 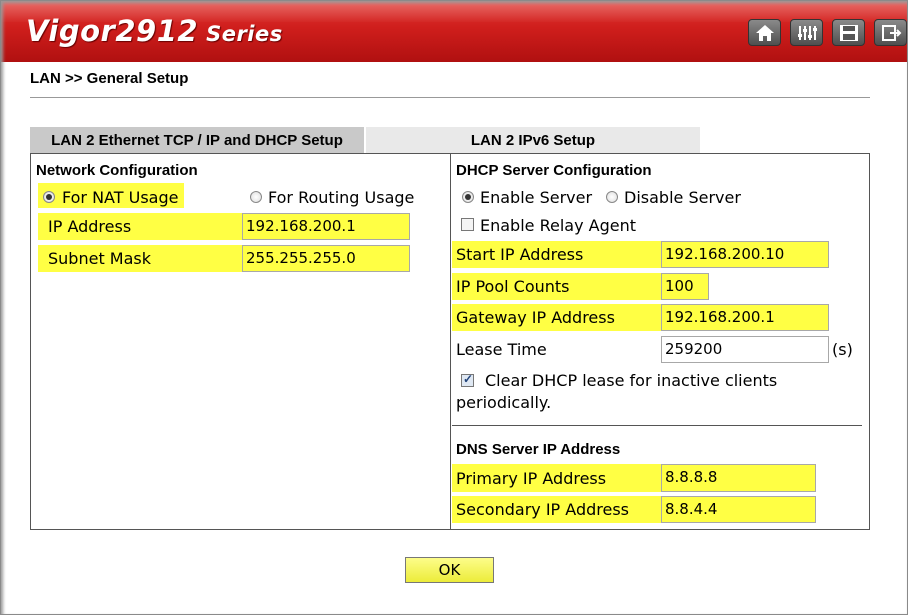 What do you see at coordinates (531, 478) in the screenshot?
I see `primary-dns-label: Primary IP Address` at bounding box center [531, 478].